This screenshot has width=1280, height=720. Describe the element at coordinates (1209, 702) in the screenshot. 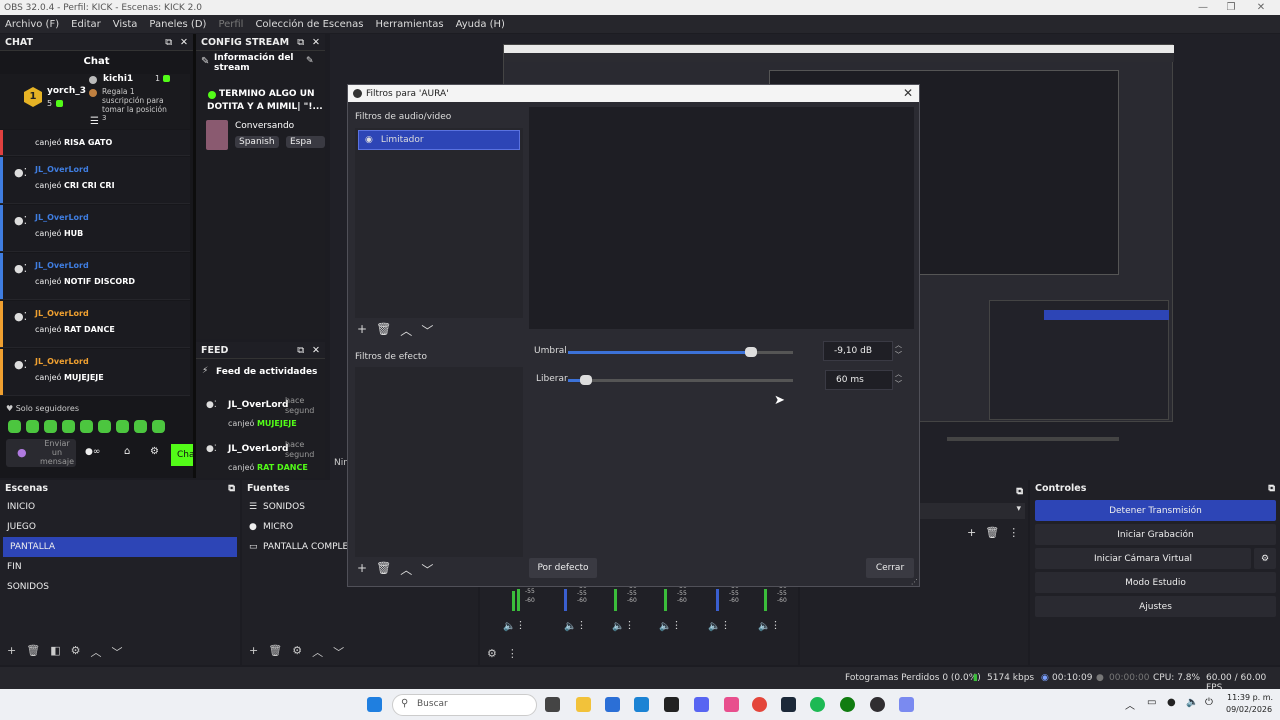

I see `power-icon: ⏻` at that location.